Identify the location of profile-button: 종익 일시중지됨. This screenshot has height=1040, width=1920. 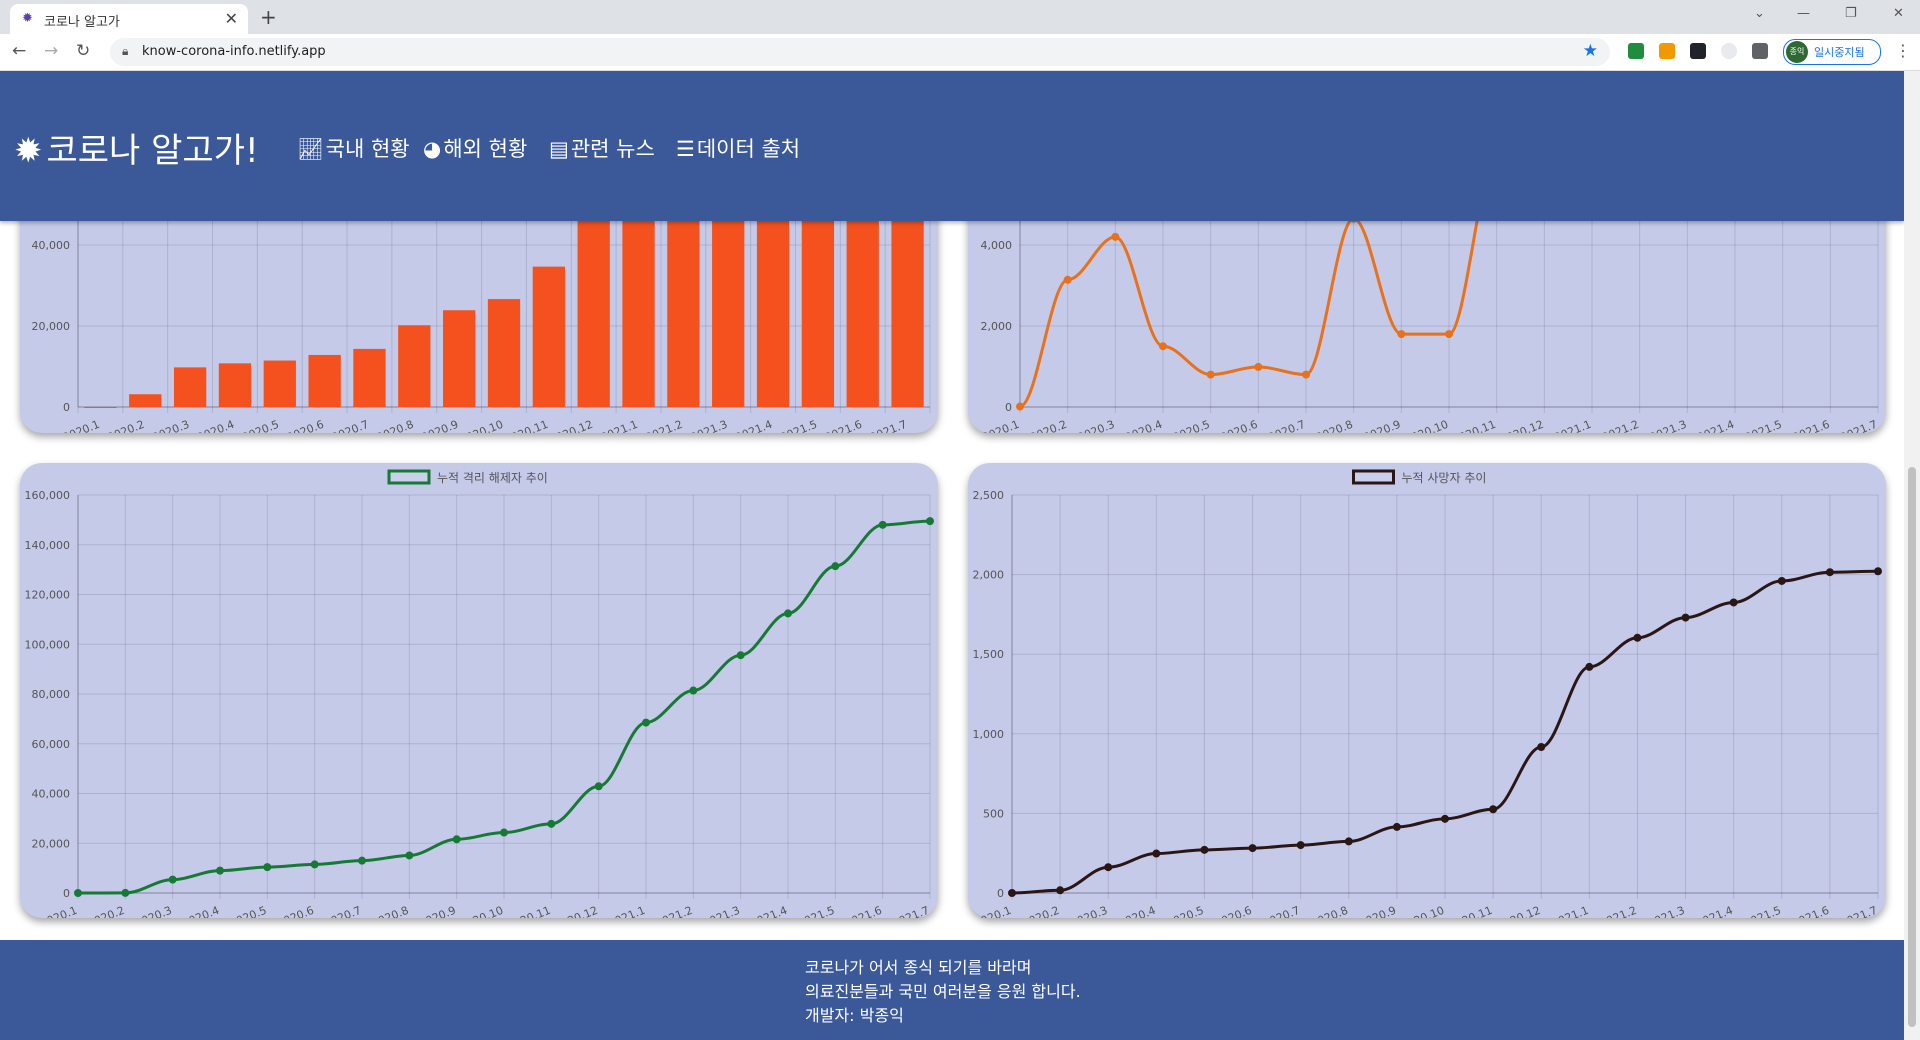
(1832, 52).